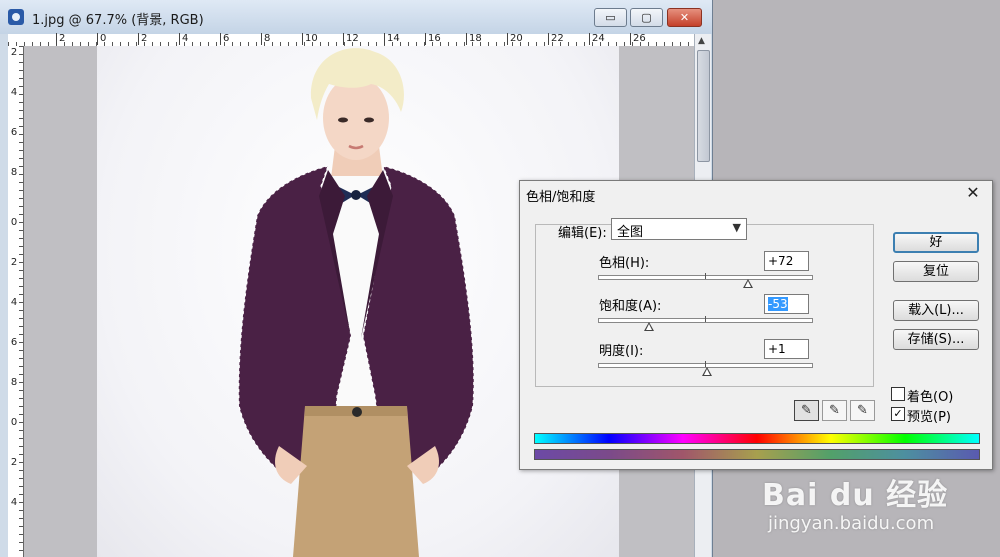 The image size is (1000, 557). Describe the element at coordinates (748, 283) in the screenshot. I see `hue-slider-thumb` at that location.